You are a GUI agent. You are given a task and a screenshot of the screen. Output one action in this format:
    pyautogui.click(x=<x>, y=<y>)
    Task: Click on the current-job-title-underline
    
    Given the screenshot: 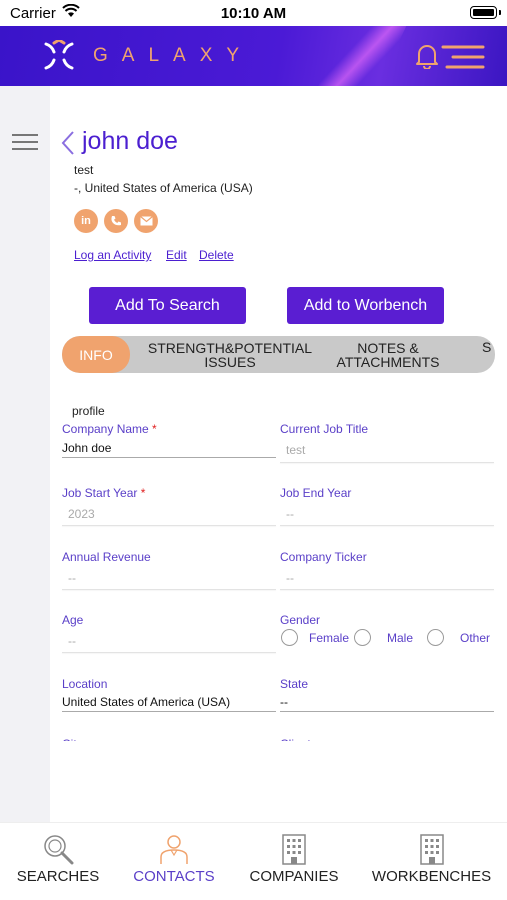 What is the action you would take?
    pyautogui.click(x=387, y=462)
    